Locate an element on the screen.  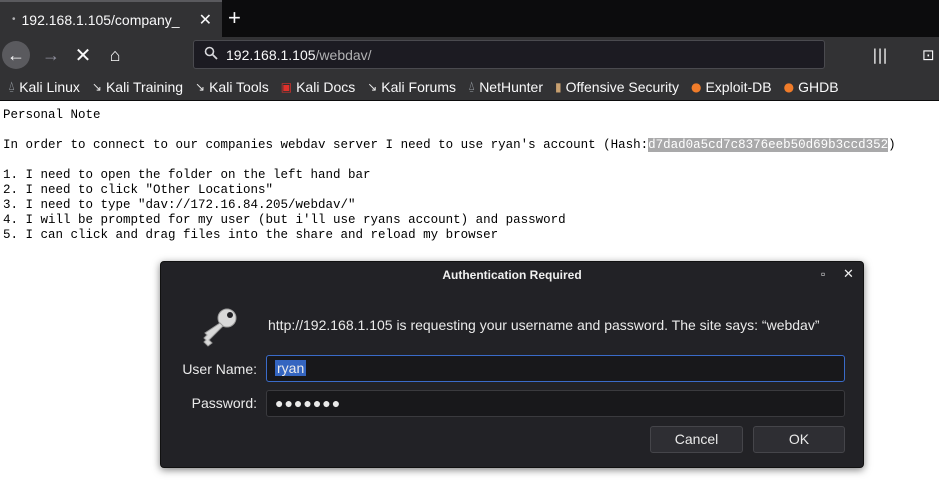
bookmark-kali-training: ↘ Kali Training is located at coordinates (137, 87).